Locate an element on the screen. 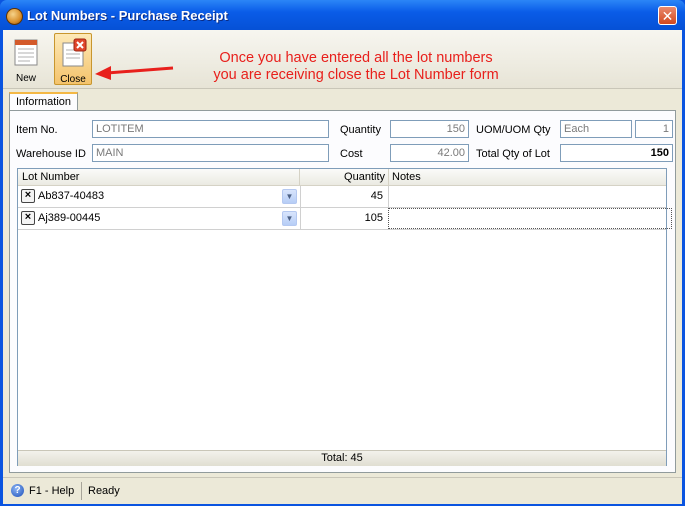  lot-number-cell: Aj389-00445 is located at coordinates (69, 218).